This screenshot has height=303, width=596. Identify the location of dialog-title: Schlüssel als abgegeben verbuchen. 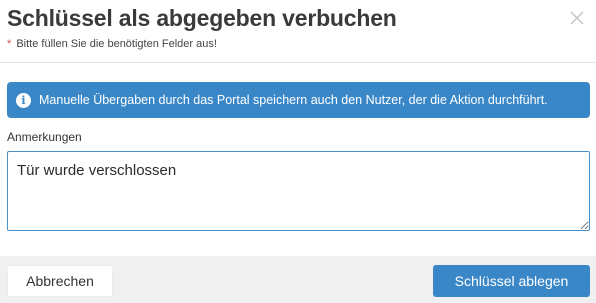
(202, 18).